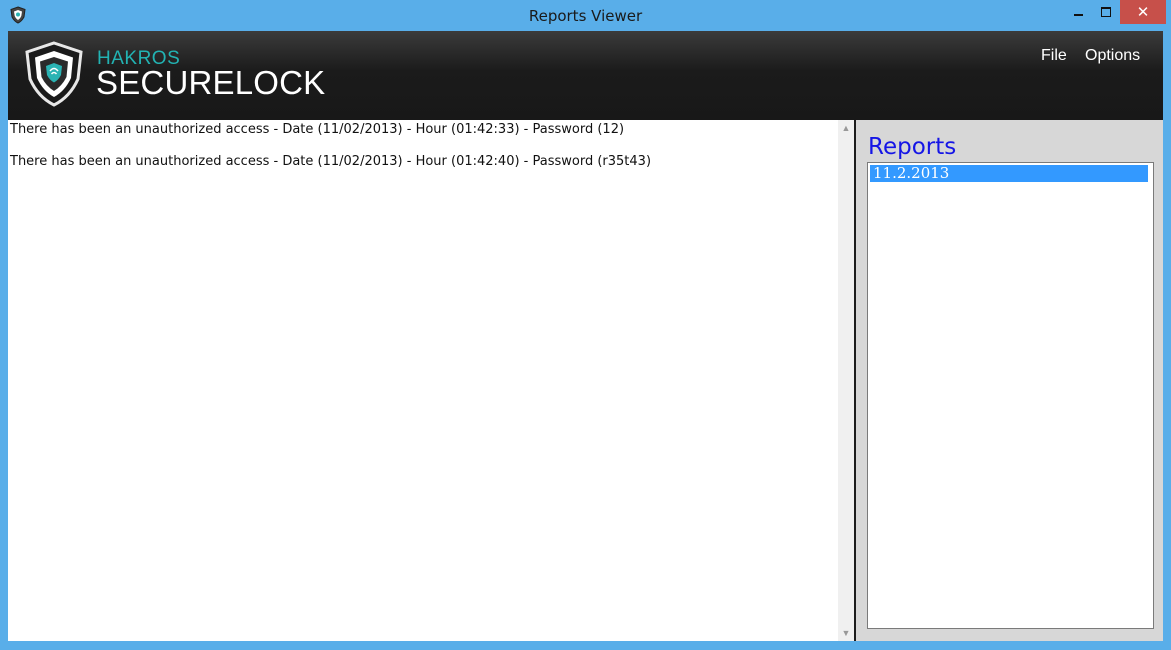 This screenshot has width=1171, height=650. I want to click on app-header: HAKROS SECURELOCK File Options, so click(585, 75).